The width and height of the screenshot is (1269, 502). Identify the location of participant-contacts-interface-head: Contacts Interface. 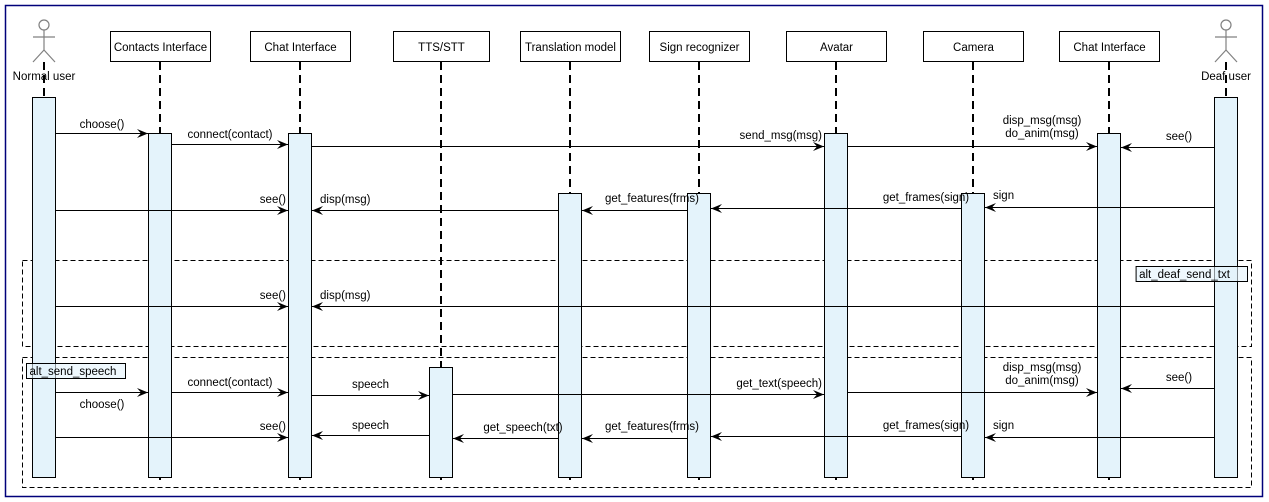
(160, 46).